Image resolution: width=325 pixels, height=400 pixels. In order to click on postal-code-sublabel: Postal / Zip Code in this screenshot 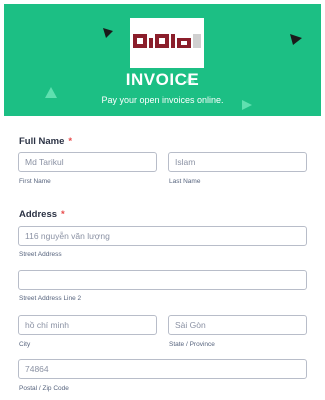, I will do `click(44, 388)`.